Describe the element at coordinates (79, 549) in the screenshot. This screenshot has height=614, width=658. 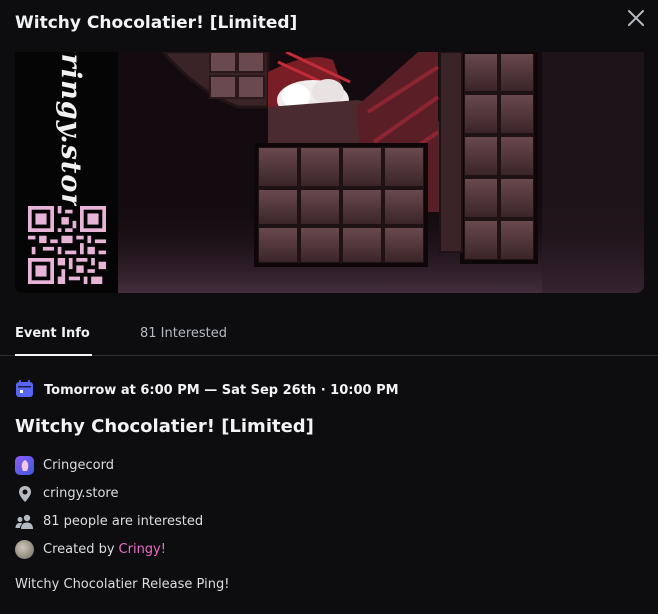
I see `created-by-label: Created by` at that location.